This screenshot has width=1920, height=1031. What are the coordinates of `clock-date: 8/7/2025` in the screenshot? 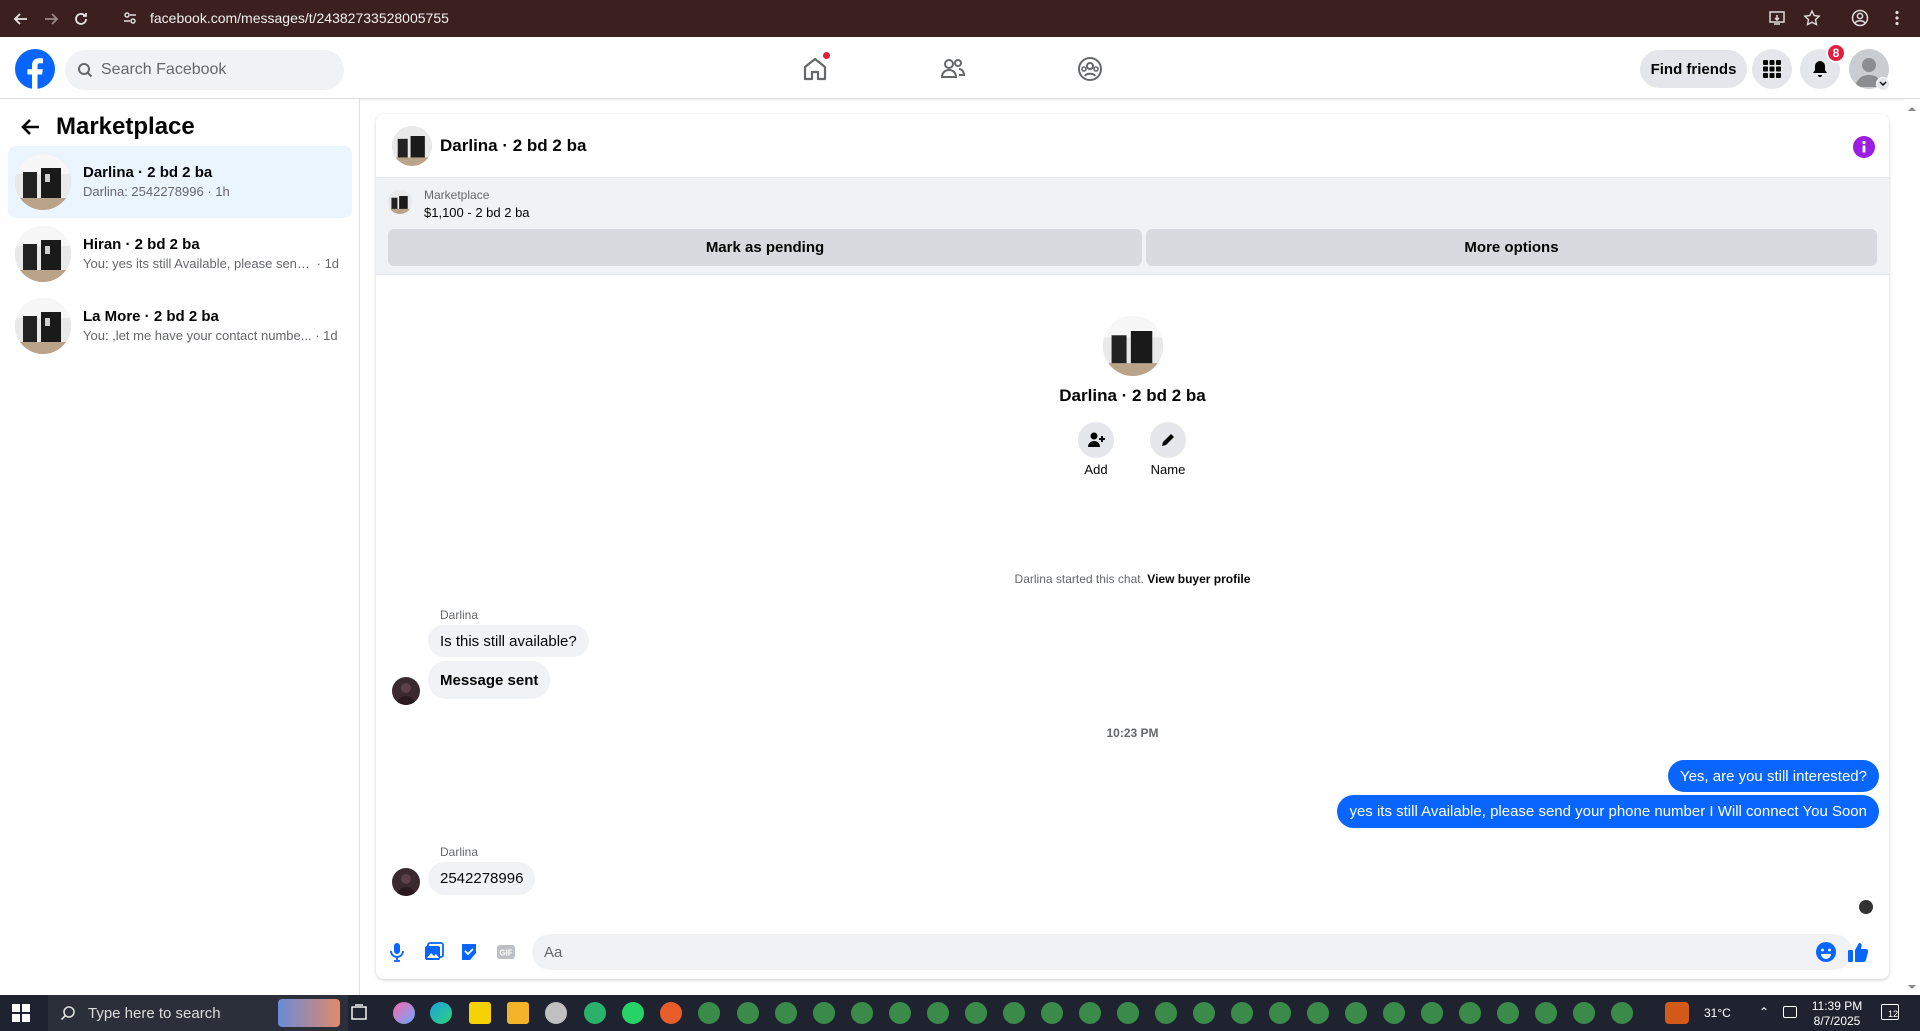 It's located at (1837, 1021).